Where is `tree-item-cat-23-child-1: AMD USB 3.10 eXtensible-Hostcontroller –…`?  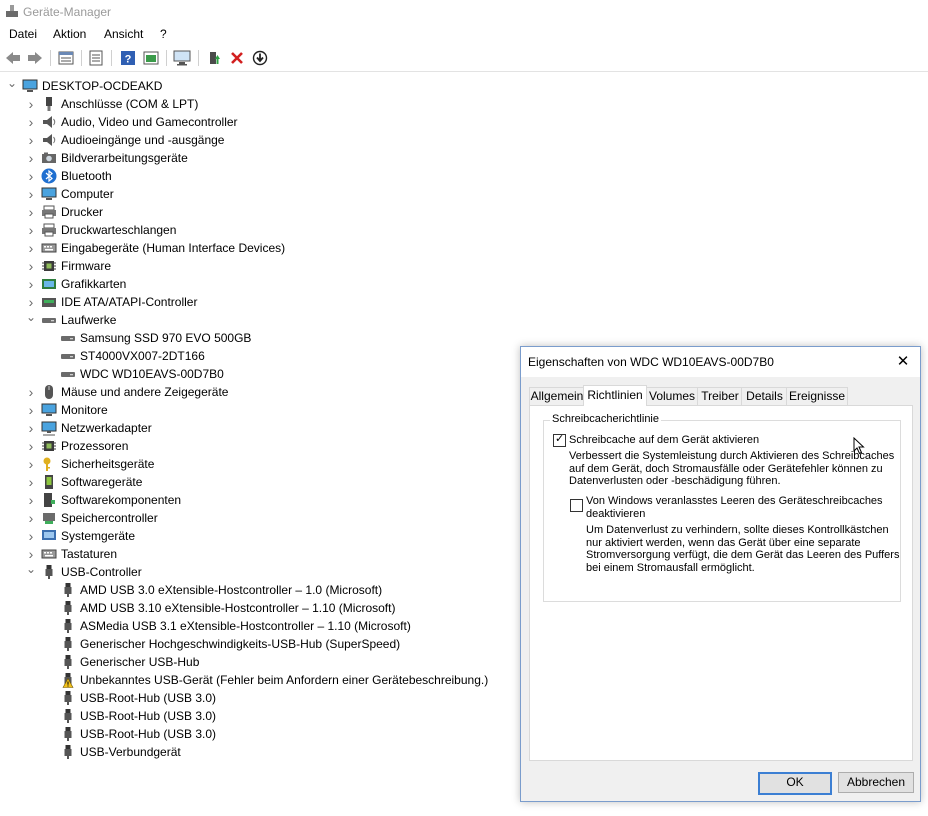 tree-item-cat-23-child-1: AMD USB 3.10 eXtensible-Hostcontroller –… is located at coordinates (219, 608).